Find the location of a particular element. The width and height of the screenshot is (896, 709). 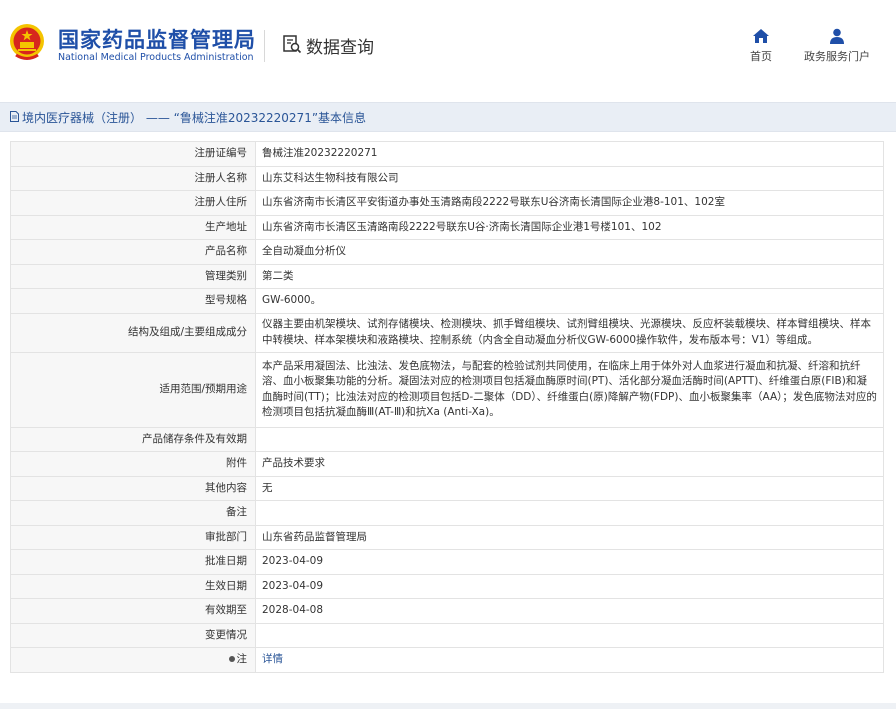

field-label: 附件 is located at coordinates (133, 464).